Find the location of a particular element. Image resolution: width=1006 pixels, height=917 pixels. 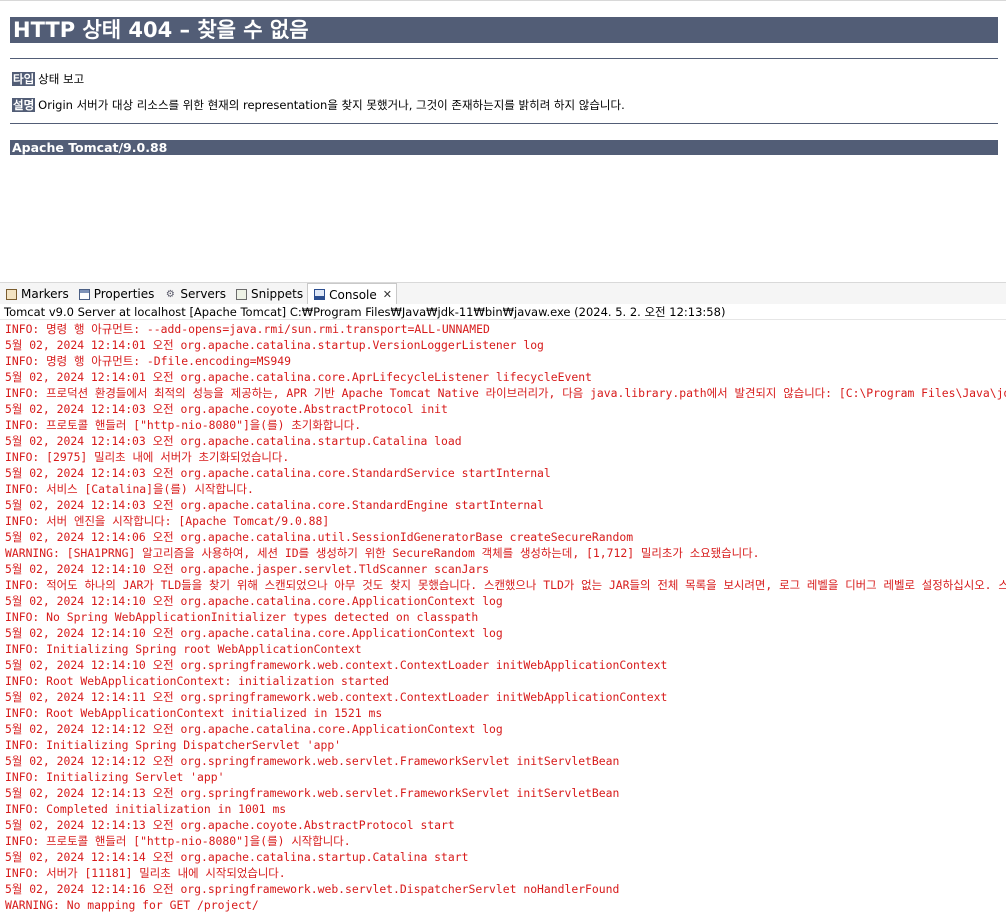

tab-label: Snippets is located at coordinates (277, 294).